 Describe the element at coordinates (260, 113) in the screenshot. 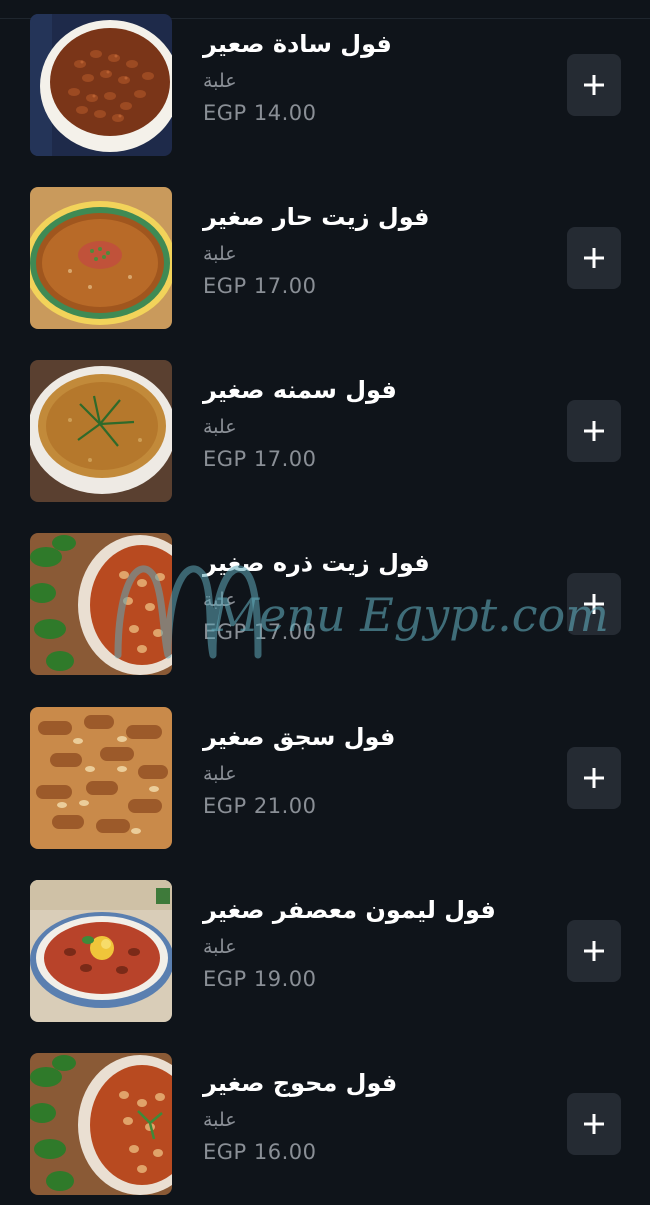

I see `item-price: EGP 14.00` at that location.